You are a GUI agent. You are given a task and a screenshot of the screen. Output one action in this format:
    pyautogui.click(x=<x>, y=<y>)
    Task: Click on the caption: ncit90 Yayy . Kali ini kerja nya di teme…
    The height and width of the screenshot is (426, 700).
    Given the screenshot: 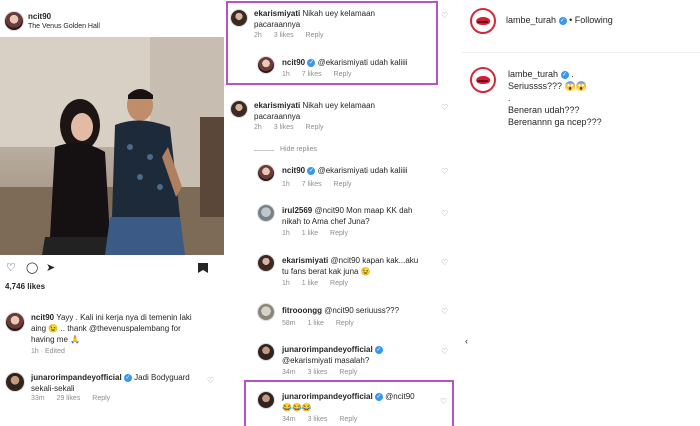 What is the action you would take?
    pyautogui.click(x=126, y=328)
    